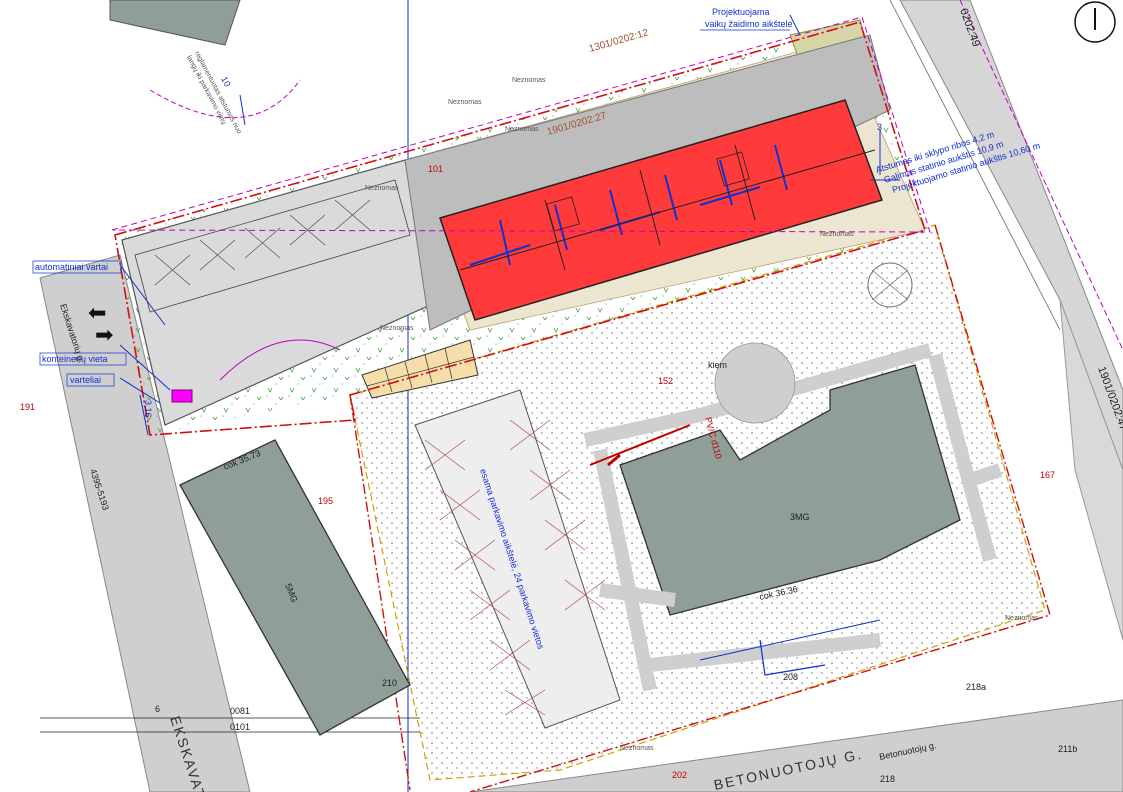  I want to click on house-number: 210, so click(389, 683).